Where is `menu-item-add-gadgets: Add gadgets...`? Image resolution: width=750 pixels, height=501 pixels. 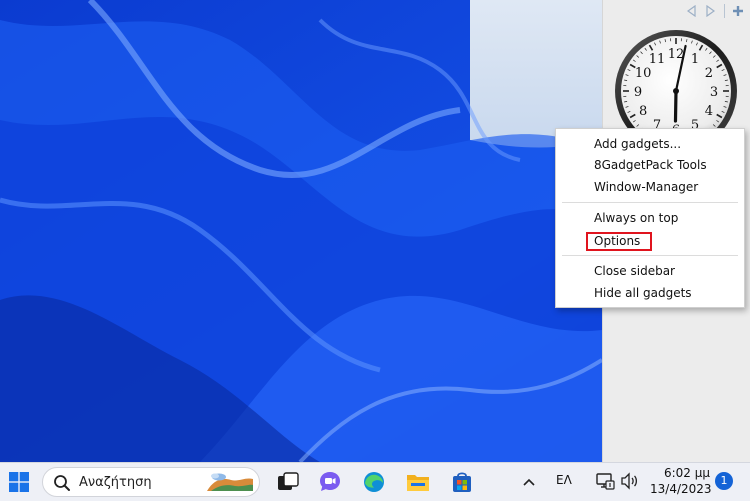
menu-item-add-gadgets: Add gadgets... is located at coordinates (650, 144).